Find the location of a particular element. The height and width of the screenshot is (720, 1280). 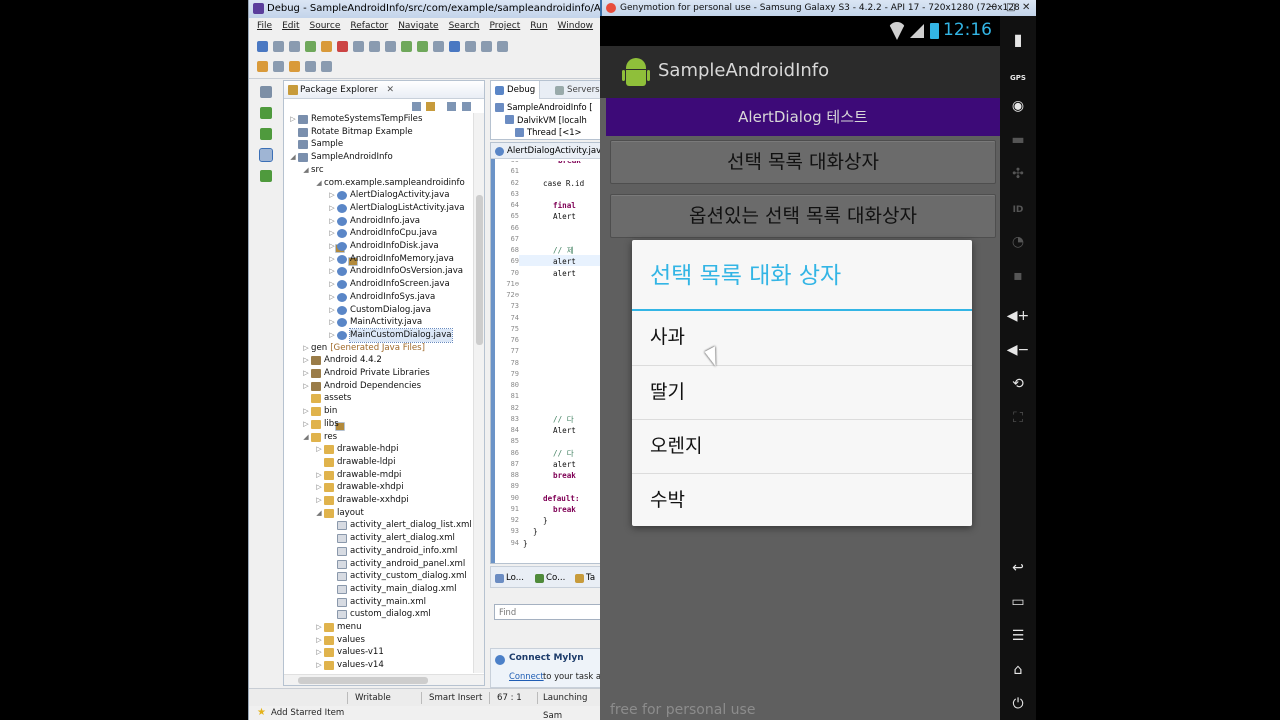

tree-item: ◢ SampleAndroidInfo is located at coordinates (340, 157).